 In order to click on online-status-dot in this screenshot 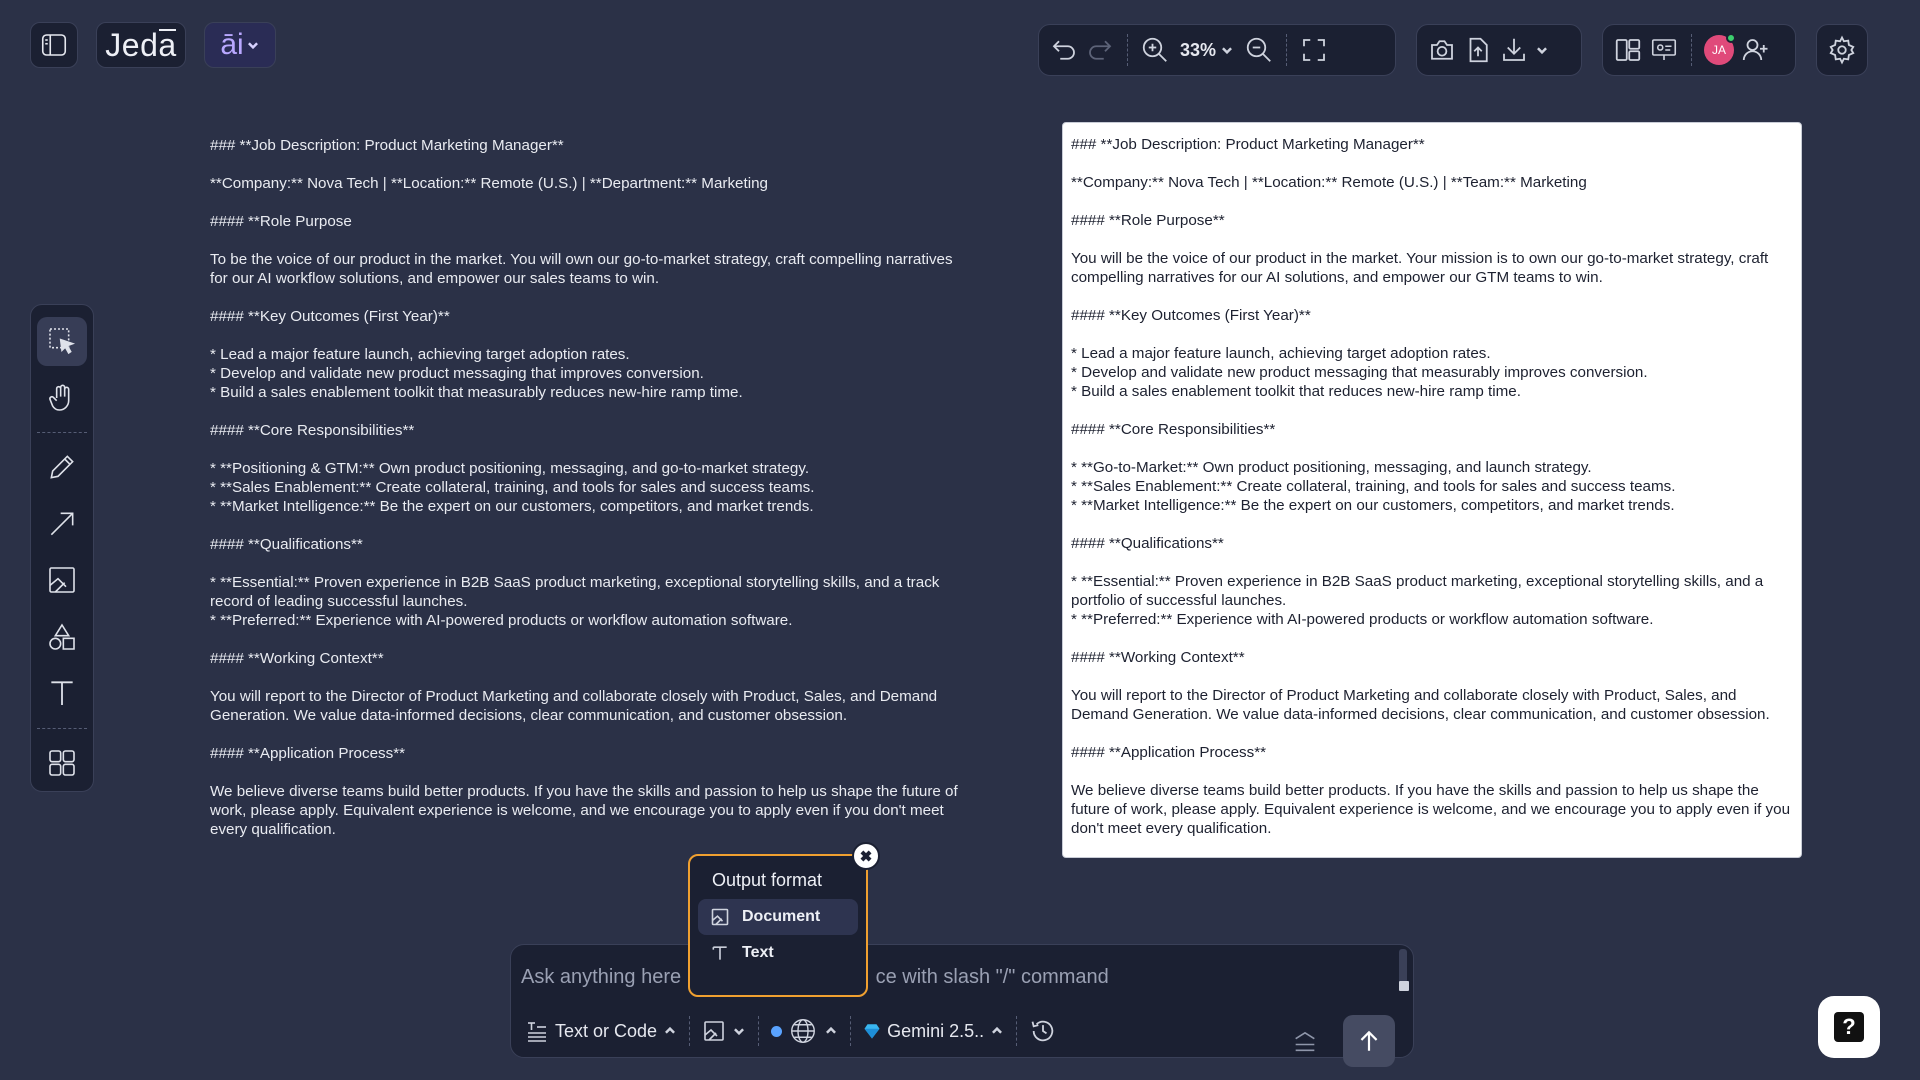, I will do `click(1731, 38)`.